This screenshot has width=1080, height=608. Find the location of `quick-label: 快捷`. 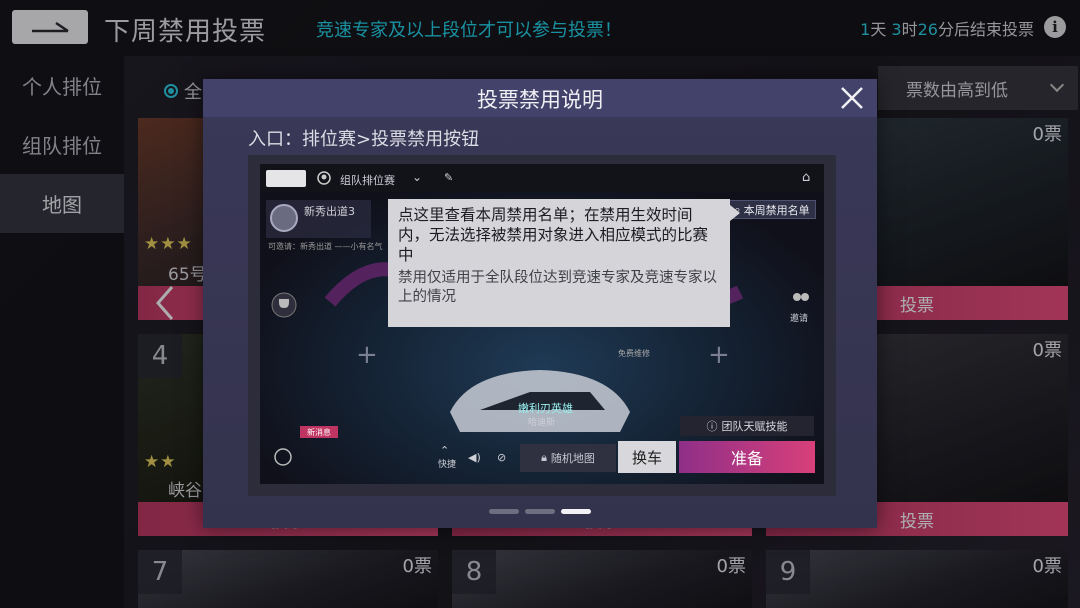

quick-label: 快捷 is located at coordinates (447, 465).